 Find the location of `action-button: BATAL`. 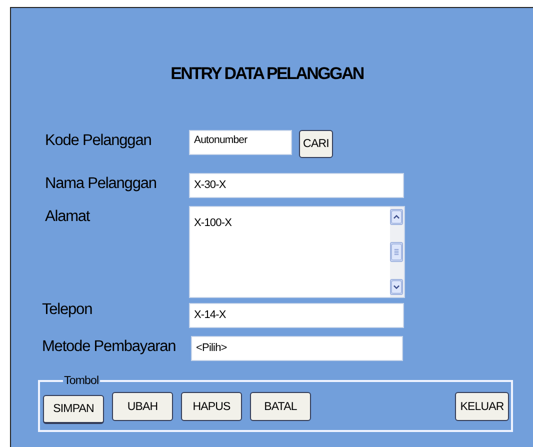

action-button: BATAL is located at coordinates (280, 406).